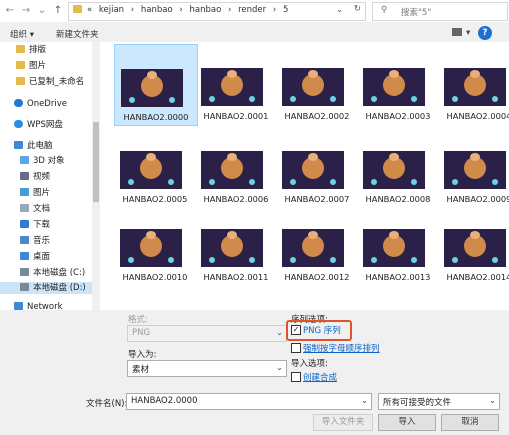 Image resolution: width=509 pixels, height=435 pixels. Describe the element at coordinates (38, 125) in the screenshot. I see `sidebar-item-wps: WPS网盘` at that location.